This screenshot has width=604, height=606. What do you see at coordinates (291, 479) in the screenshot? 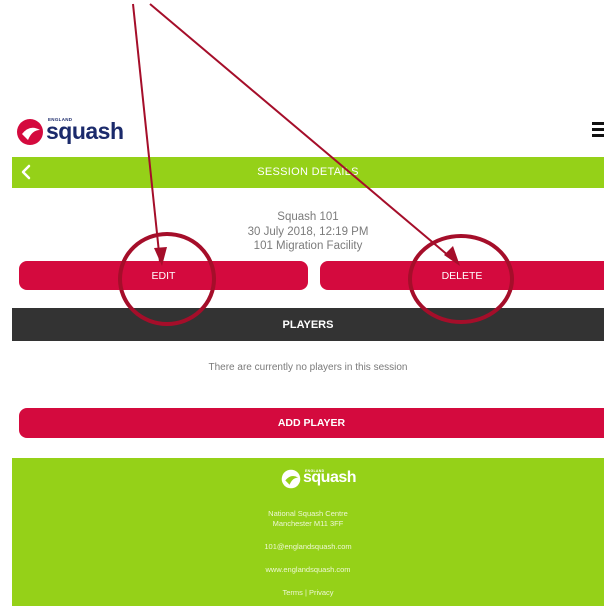
I see `footer-squash-logo-icon` at bounding box center [291, 479].